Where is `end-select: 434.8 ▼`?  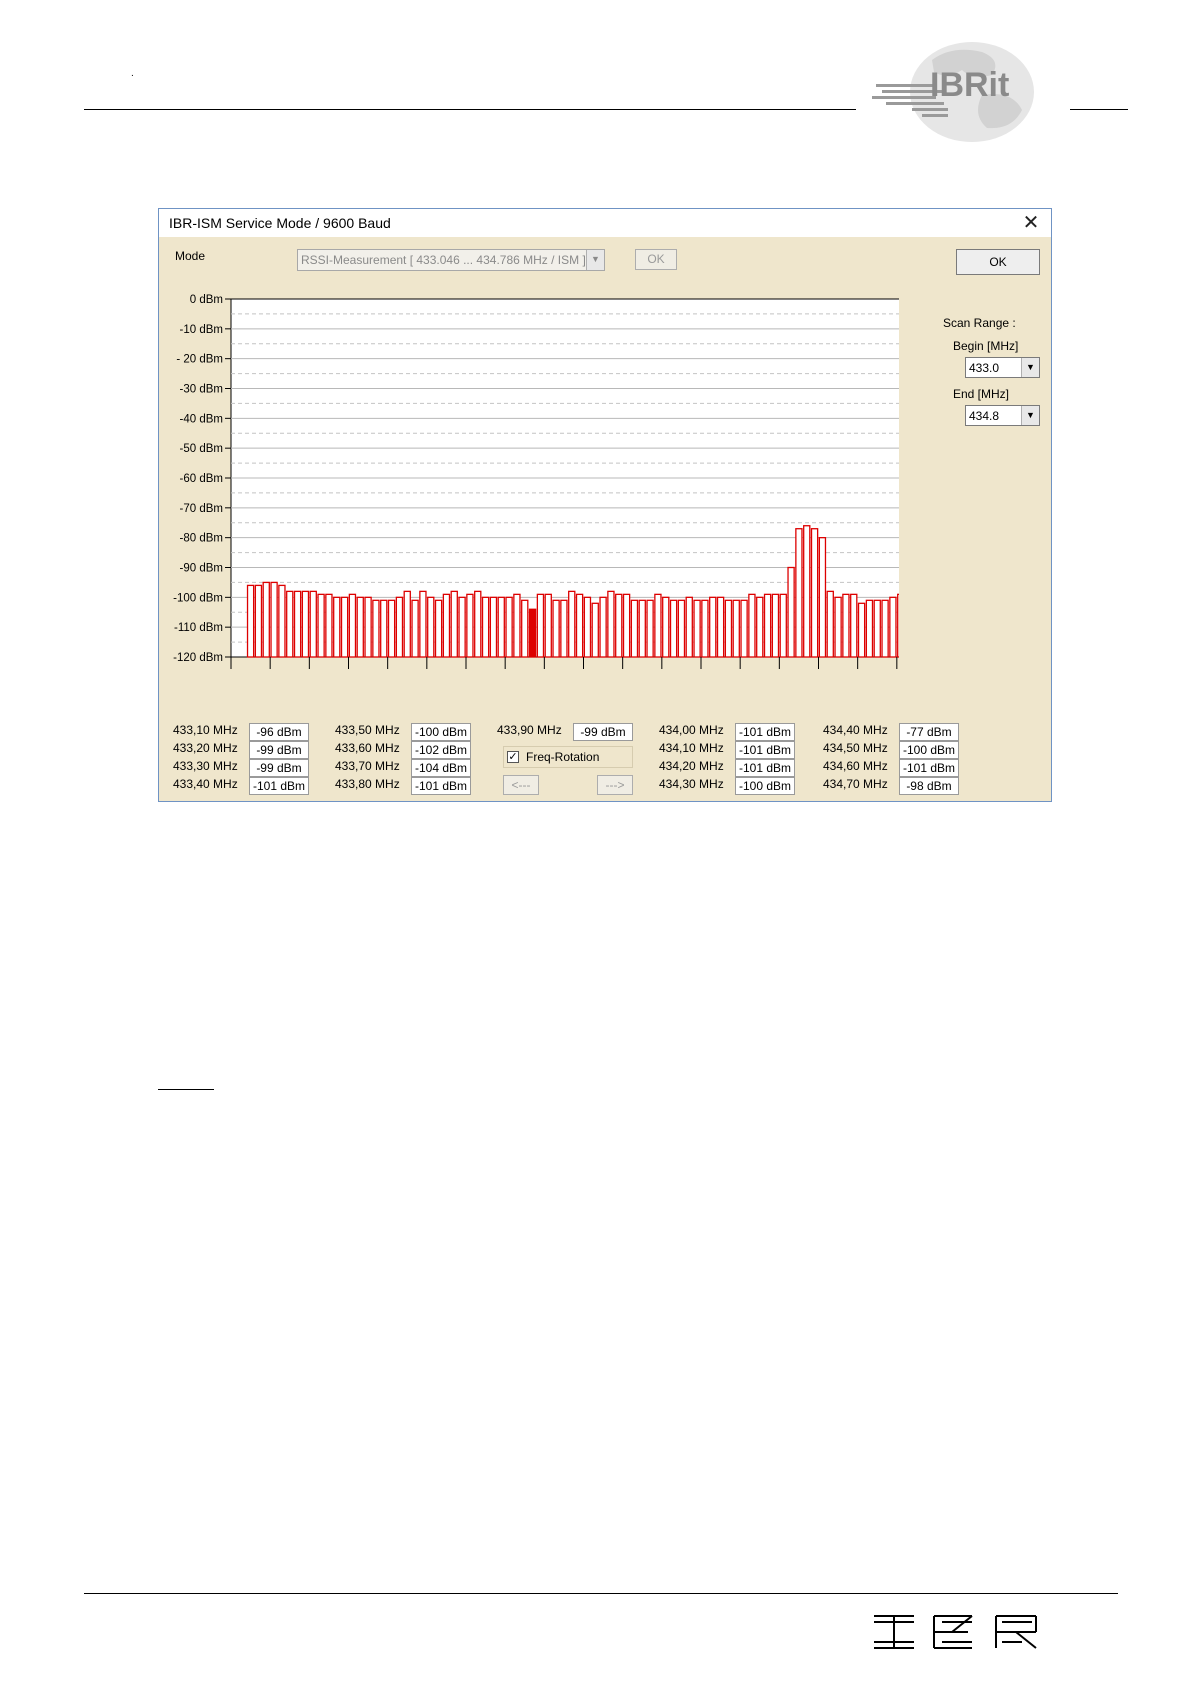 end-select: 434.8 ▼ is located at coordinates (1002, 415).